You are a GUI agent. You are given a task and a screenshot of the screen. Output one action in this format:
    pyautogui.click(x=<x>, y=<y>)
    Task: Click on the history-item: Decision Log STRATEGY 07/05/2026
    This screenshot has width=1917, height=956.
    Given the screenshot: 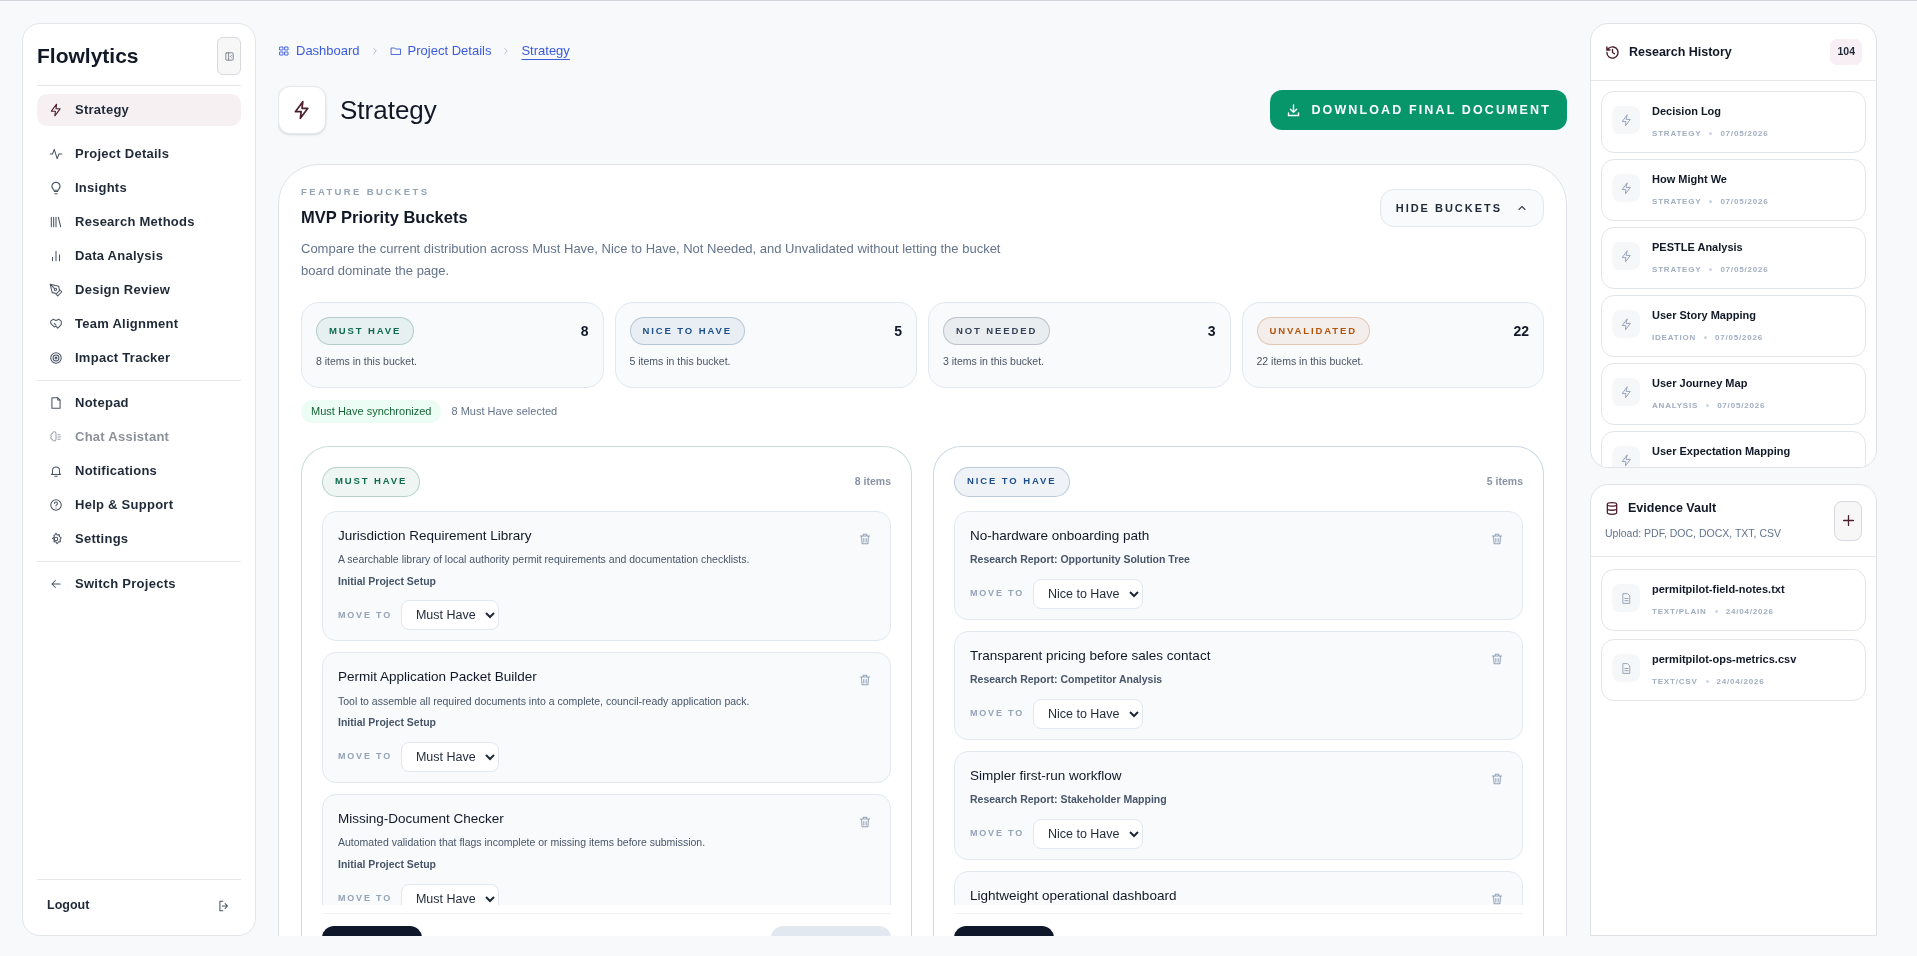 What is the action you would take?
    pyautogui.click(x=1733, y=122)
    